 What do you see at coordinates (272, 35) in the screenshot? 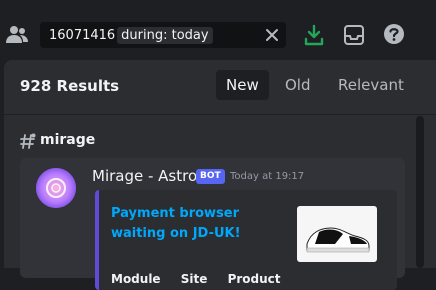
I see `clear-search-icon` at bounding box center [272, 35].